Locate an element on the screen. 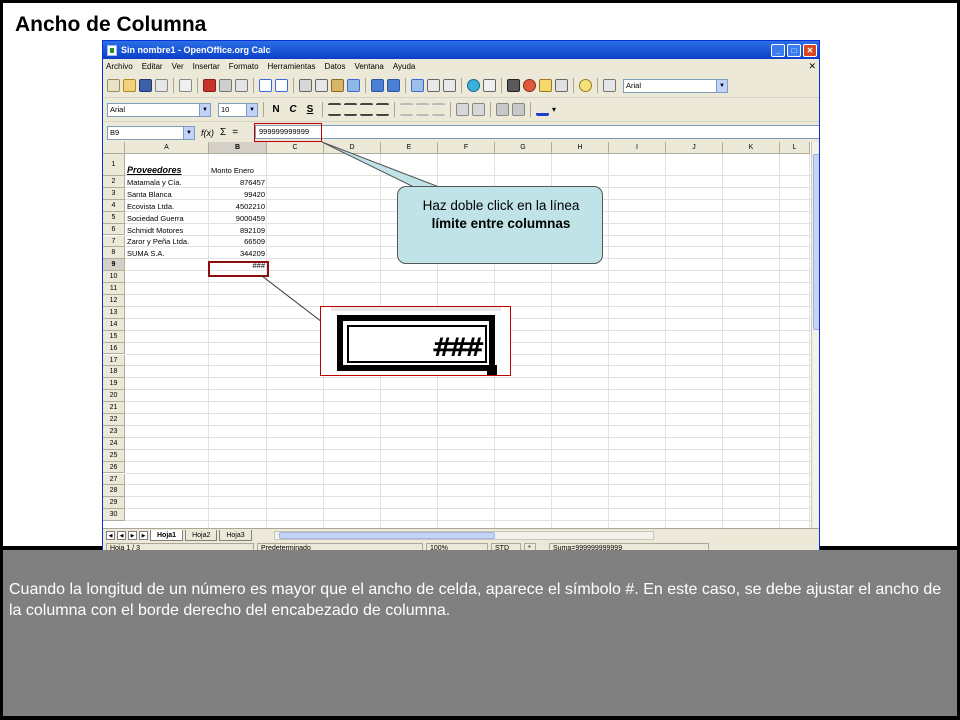 This screenshot has height=720, width=960. select-all-corner is located at coordinates (114, 148).